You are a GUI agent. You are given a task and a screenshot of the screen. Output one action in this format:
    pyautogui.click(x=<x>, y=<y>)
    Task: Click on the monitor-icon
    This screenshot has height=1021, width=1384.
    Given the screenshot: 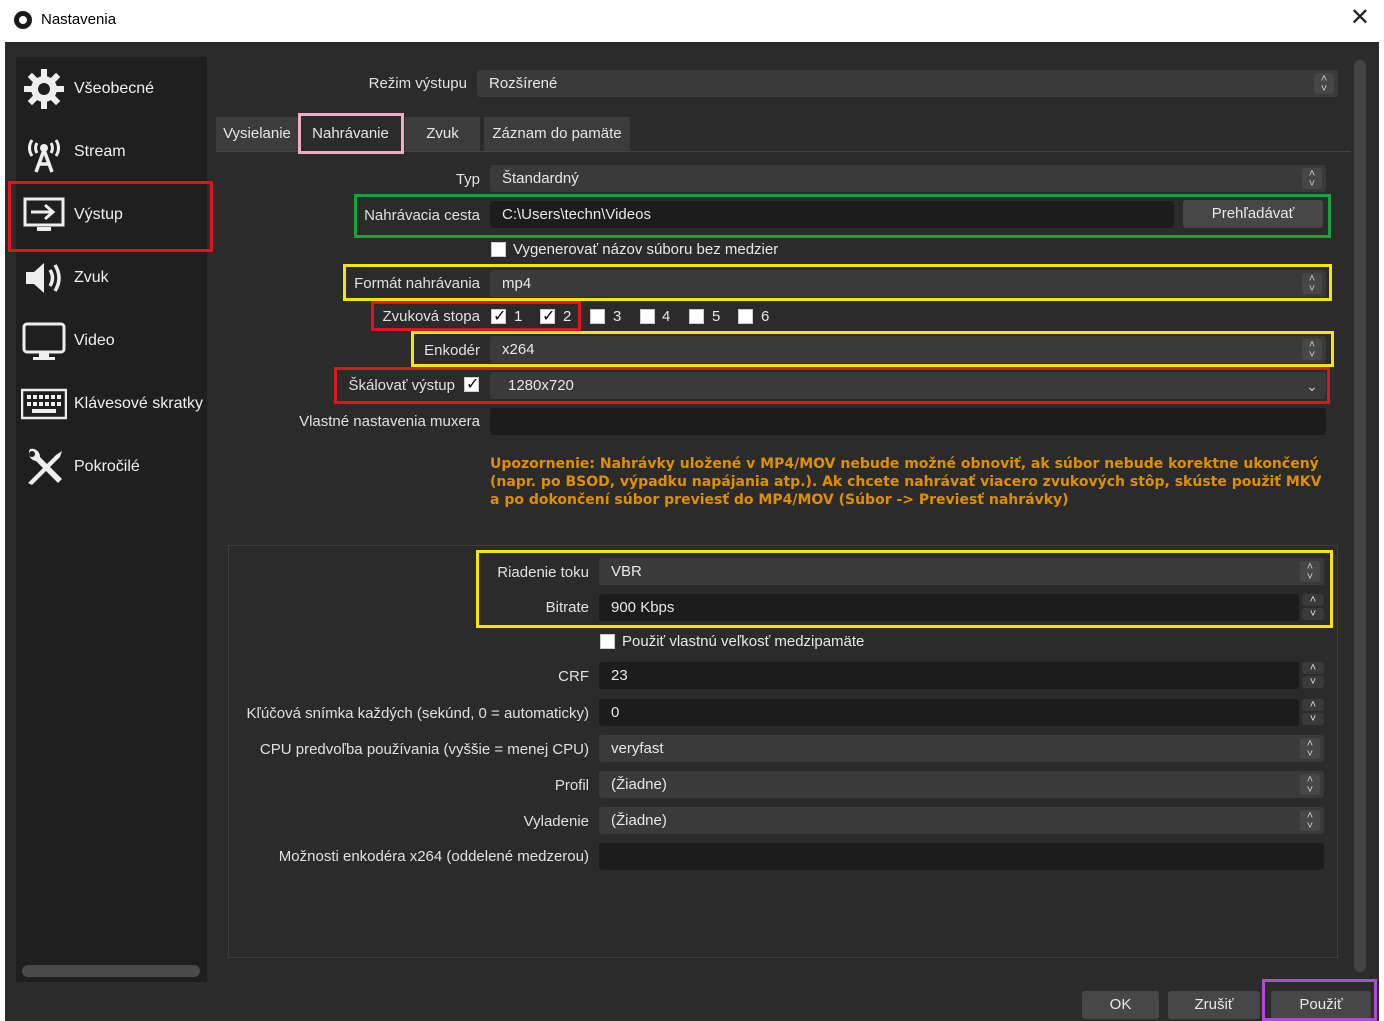 What is the action you would take?
    pyautogui.click(x=44, y=341)
    